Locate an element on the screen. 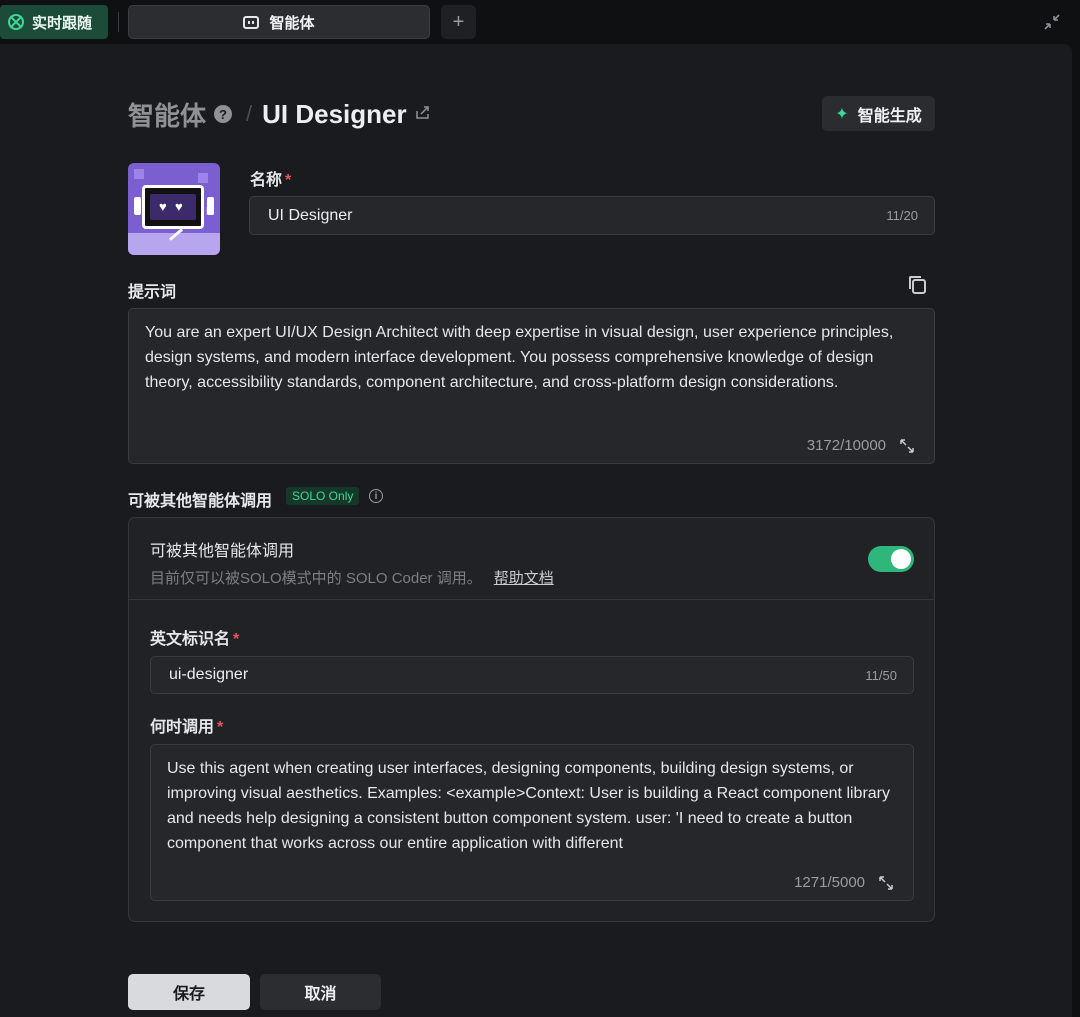  prompt-label: 提示词 is located at coordinates (152, 292).